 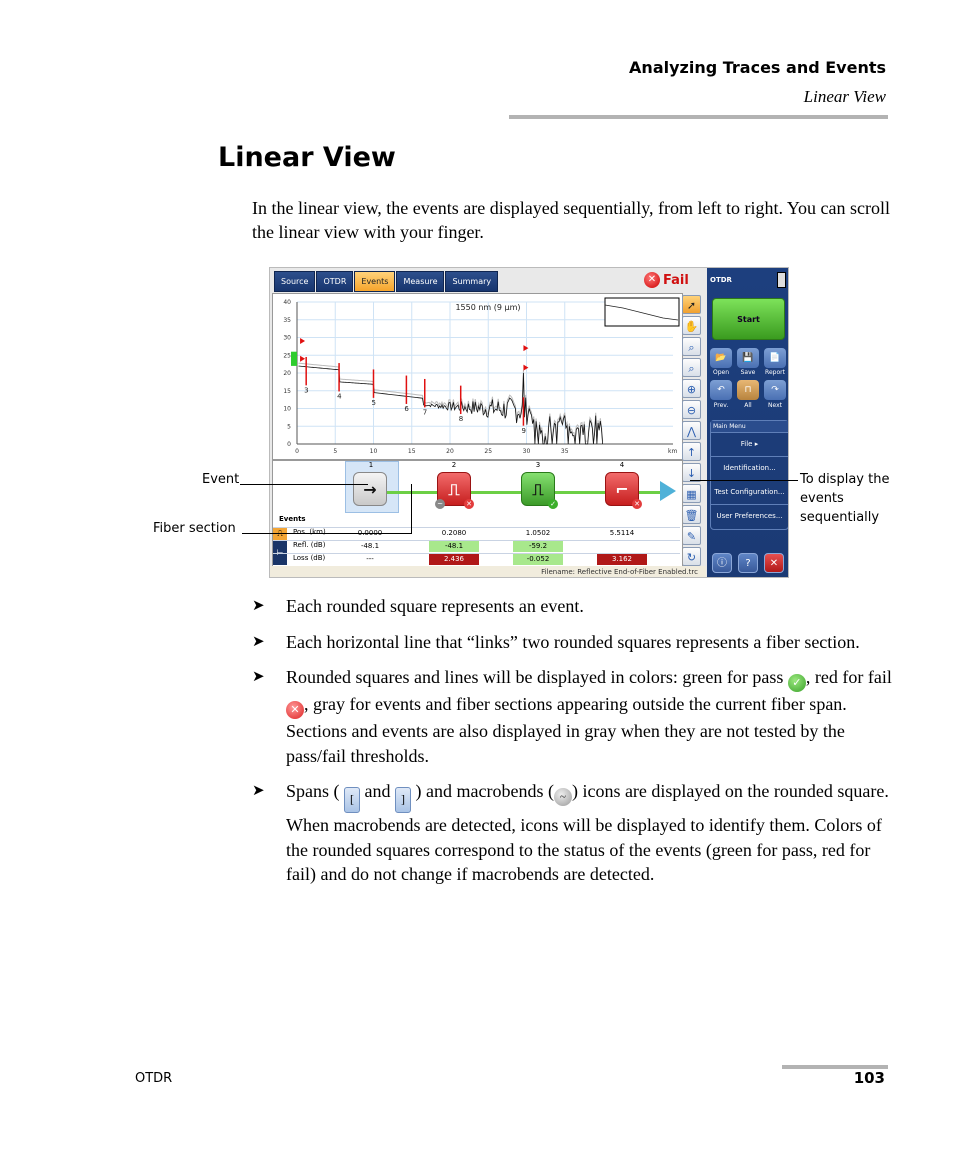 I want to click on macrobend-icon: ~, so click(x=562, y=797).